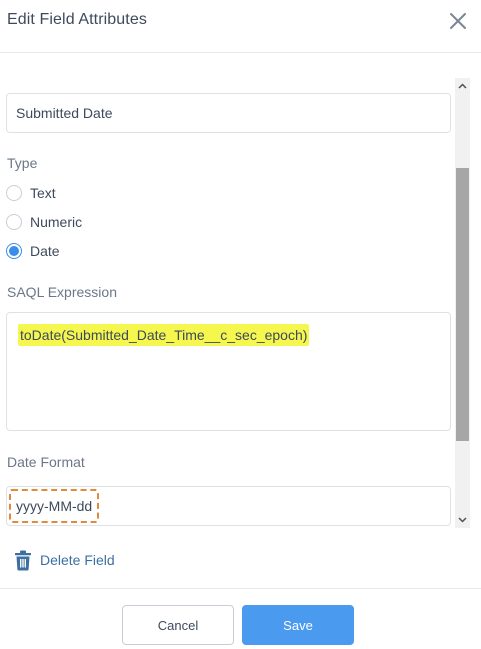 Image resolution: width=481 pixels, height=649 pixels. What do you see at coordinates (240, 26) in the screenshot?
I see `modal-header: Edit Field Attributes` at bounding box center [240, 26].